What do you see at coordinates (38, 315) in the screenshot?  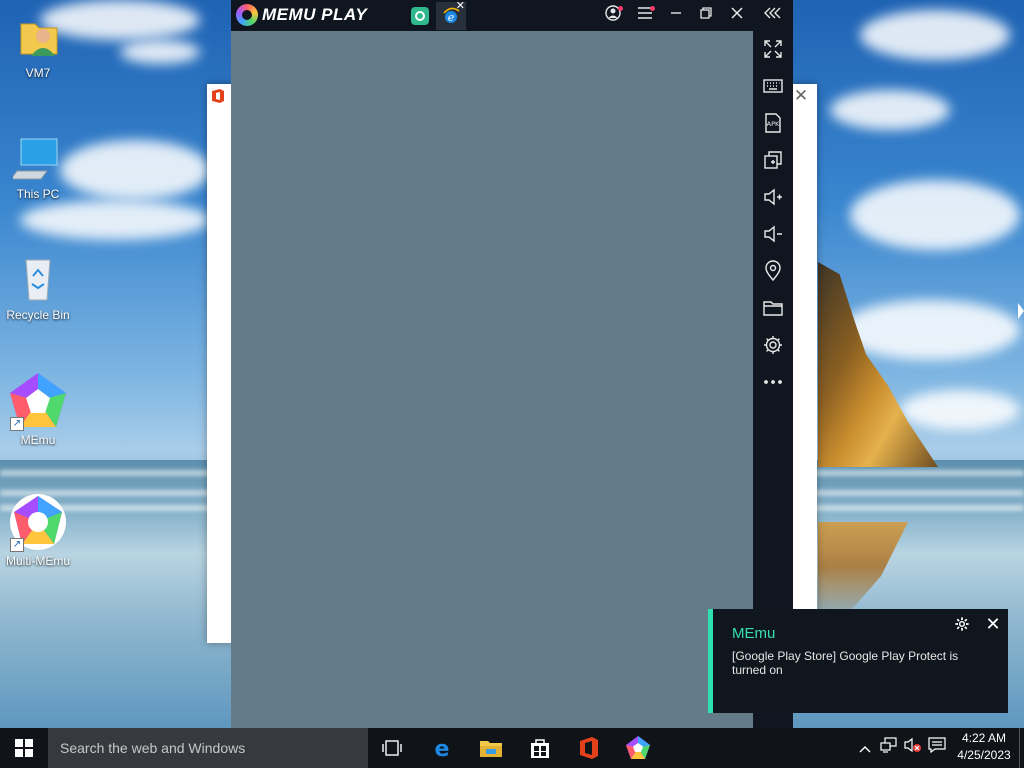 I see `desktop-icon-label: Recycle Bin` at bounding box center [38, 315].